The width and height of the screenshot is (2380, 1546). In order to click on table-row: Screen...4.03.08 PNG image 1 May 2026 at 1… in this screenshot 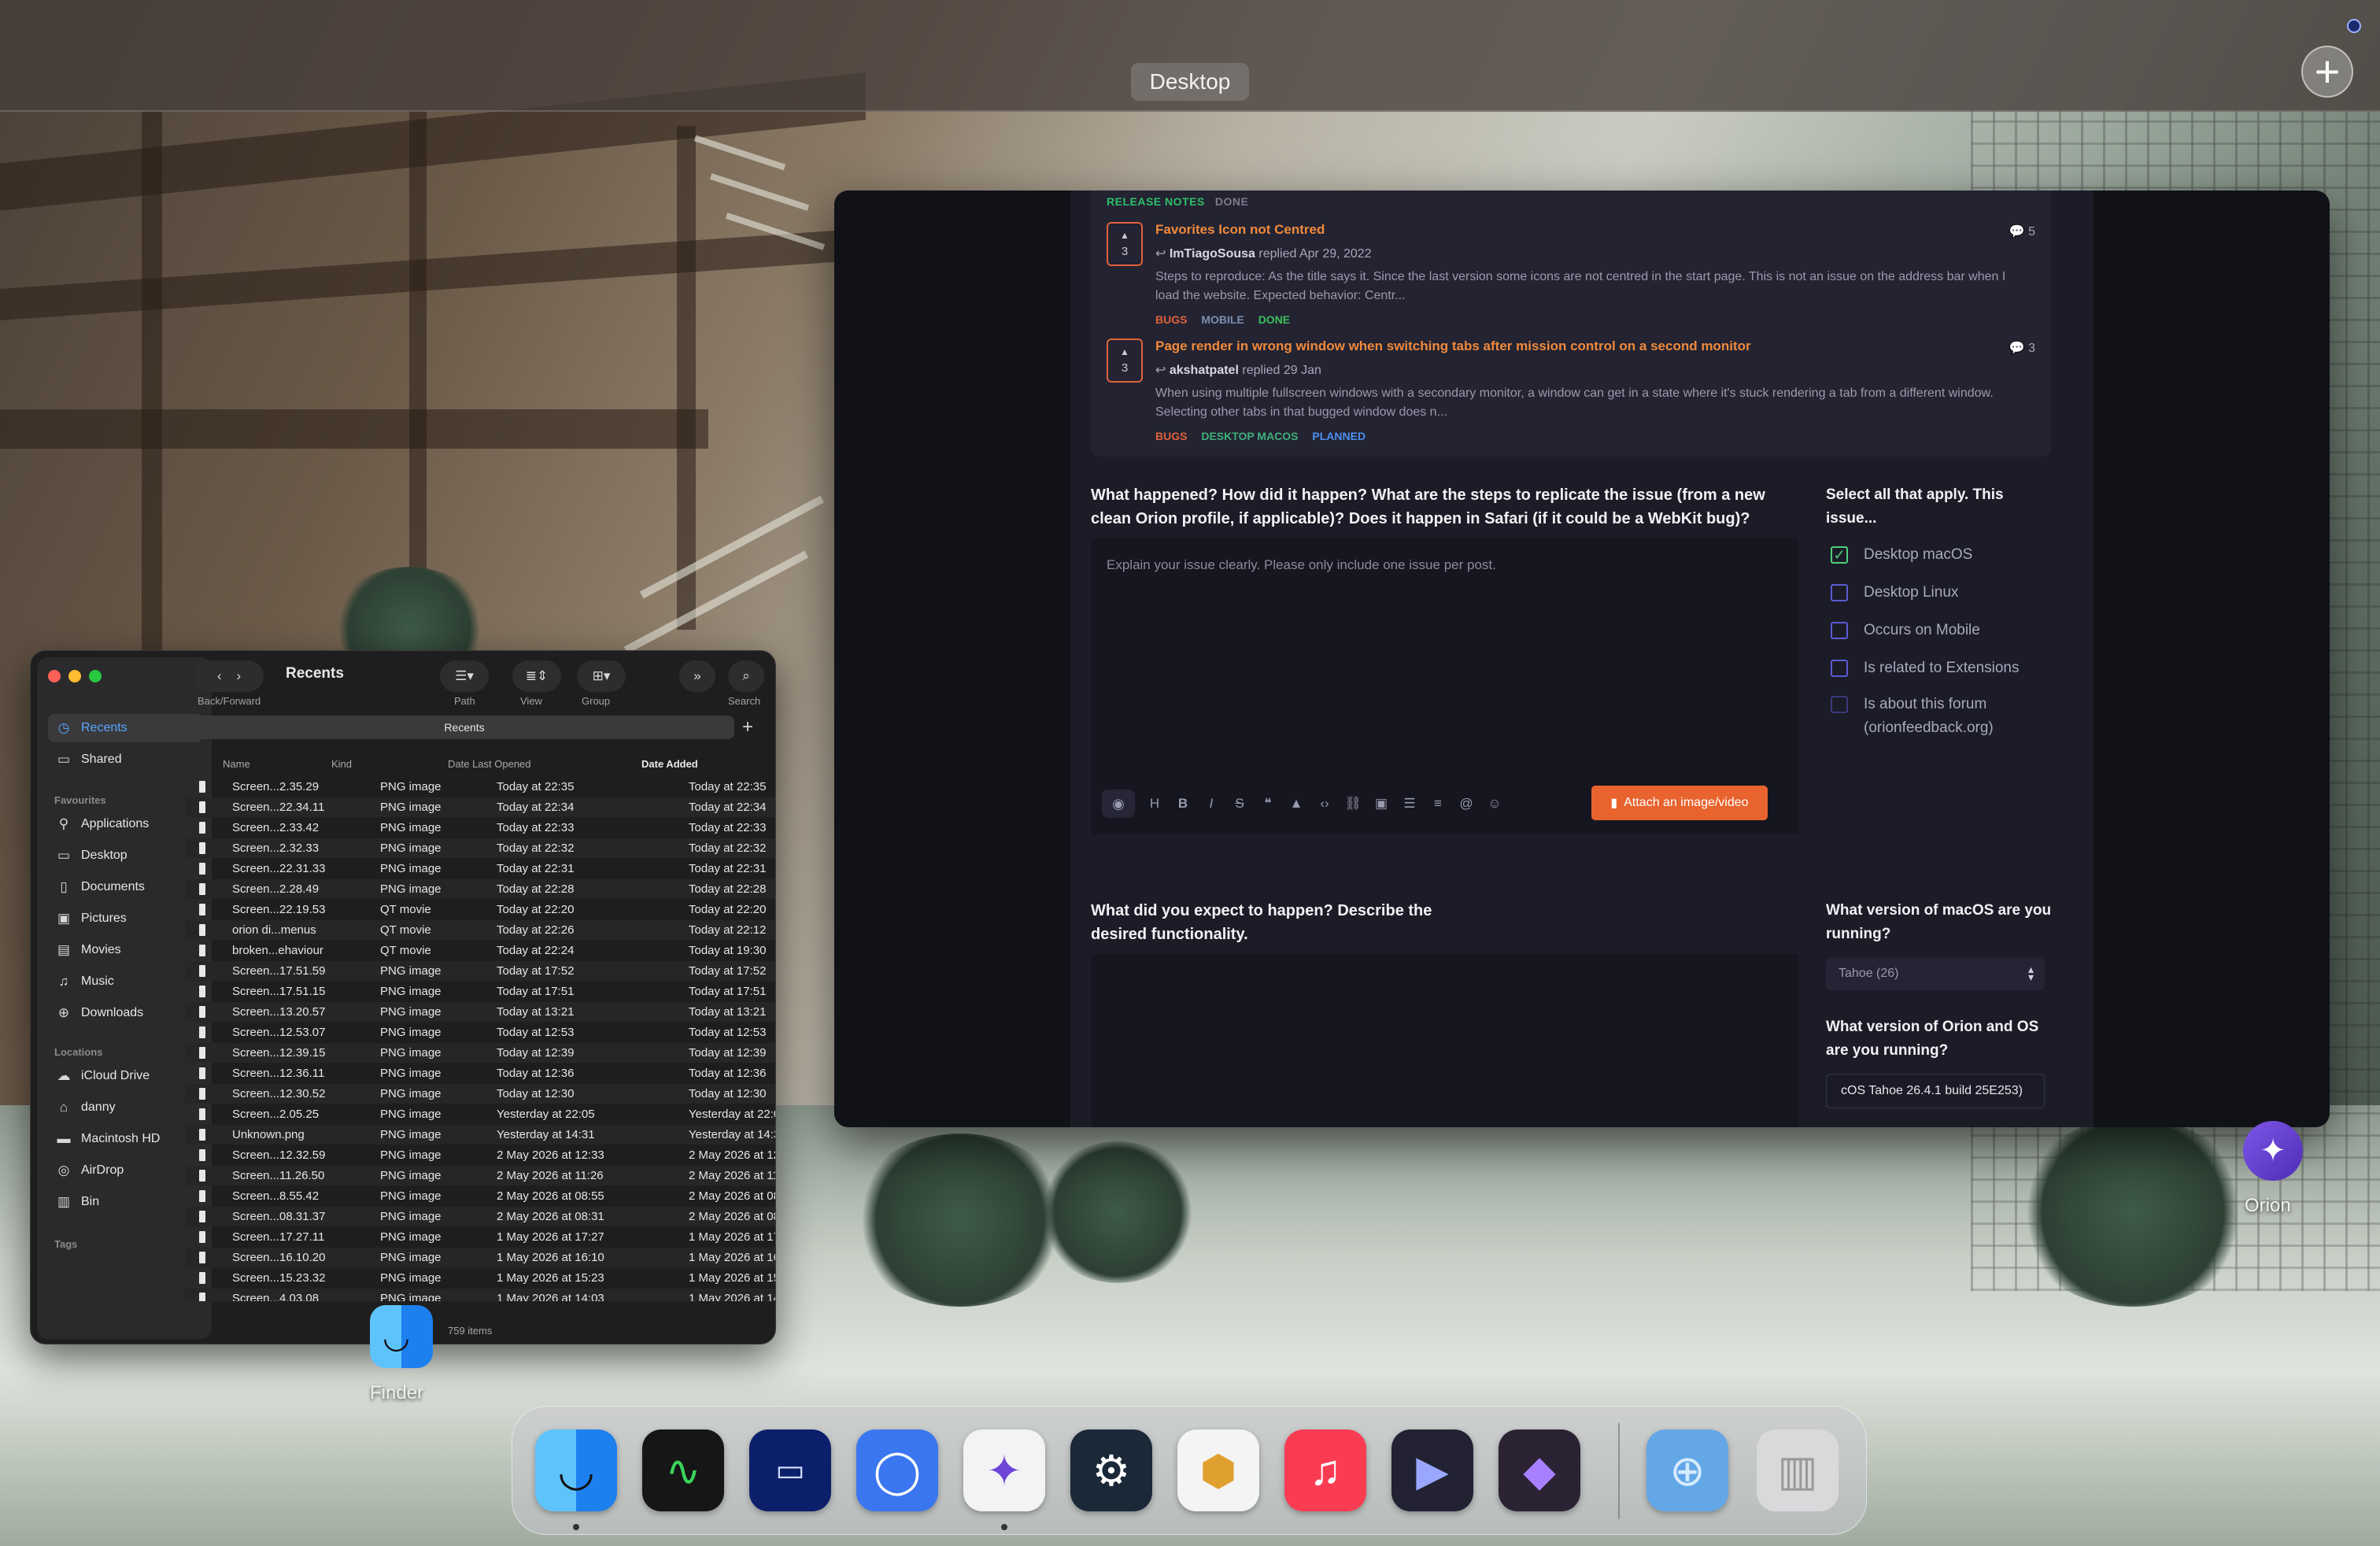, I will do `click(480, 1295)`.